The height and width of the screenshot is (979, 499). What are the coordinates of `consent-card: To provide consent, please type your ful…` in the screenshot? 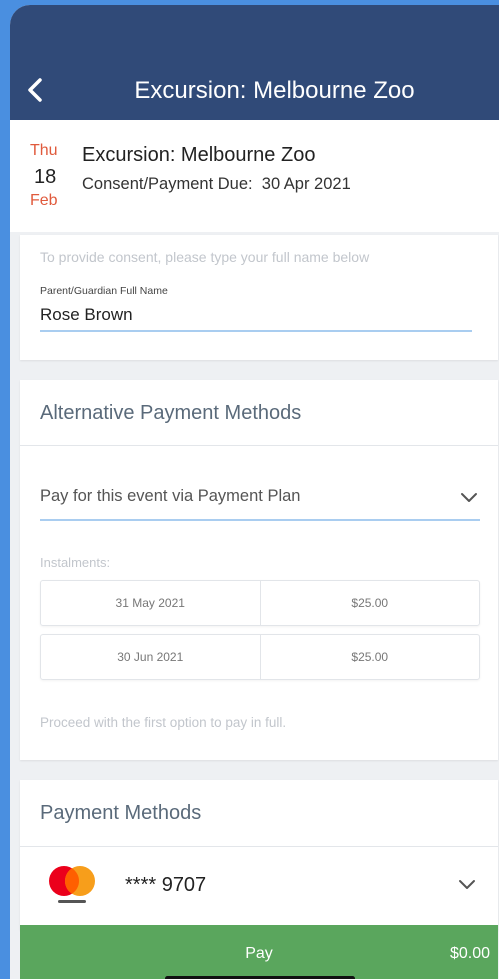 It's located at (259, 297).